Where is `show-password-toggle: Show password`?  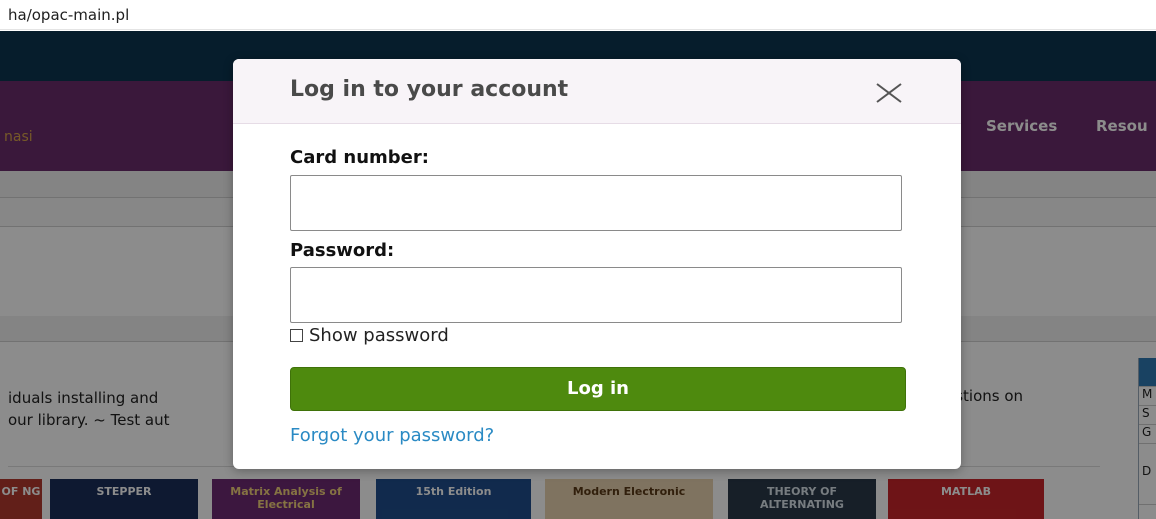 show-password-toggle: Show password is located at coordinates (369, 335).